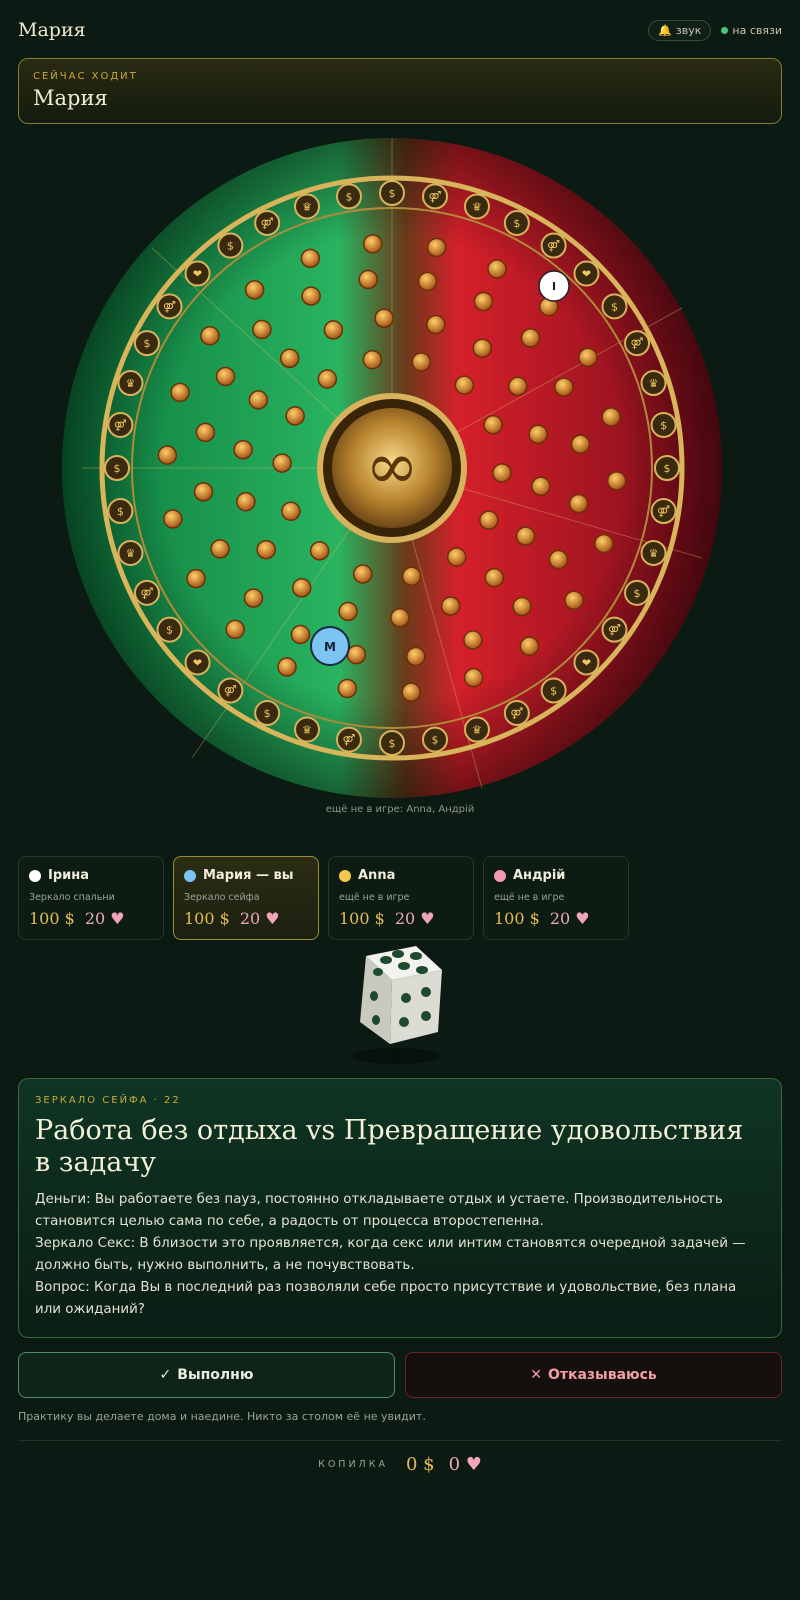  I want to click on refuse-button: ✕ Отказываюсь, so click(593, 1375).